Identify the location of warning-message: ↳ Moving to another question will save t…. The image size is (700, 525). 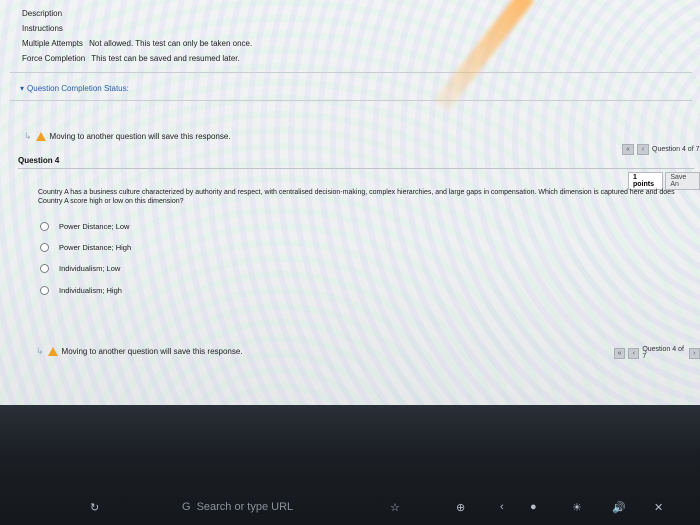
(127, 136).